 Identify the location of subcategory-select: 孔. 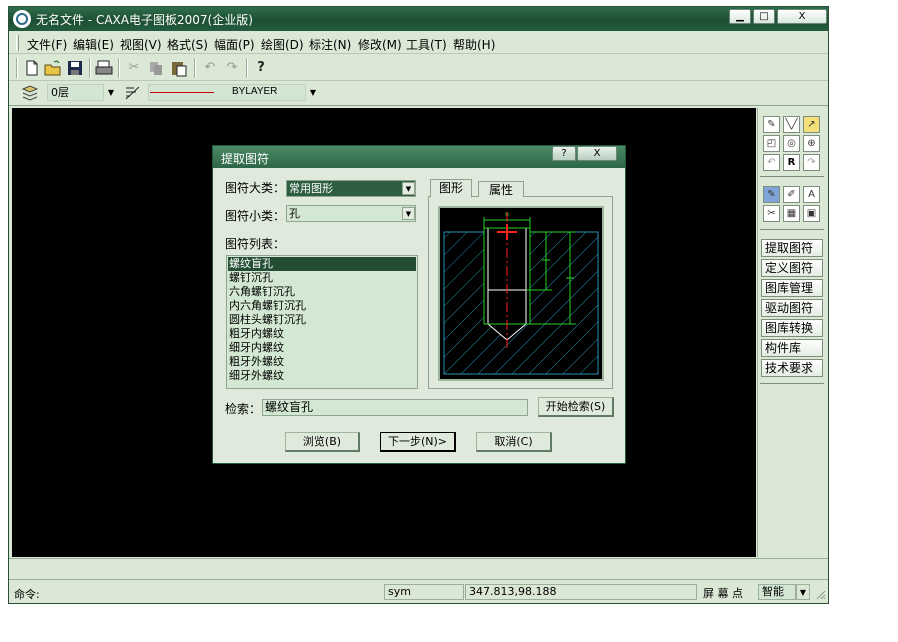
(351, 213).